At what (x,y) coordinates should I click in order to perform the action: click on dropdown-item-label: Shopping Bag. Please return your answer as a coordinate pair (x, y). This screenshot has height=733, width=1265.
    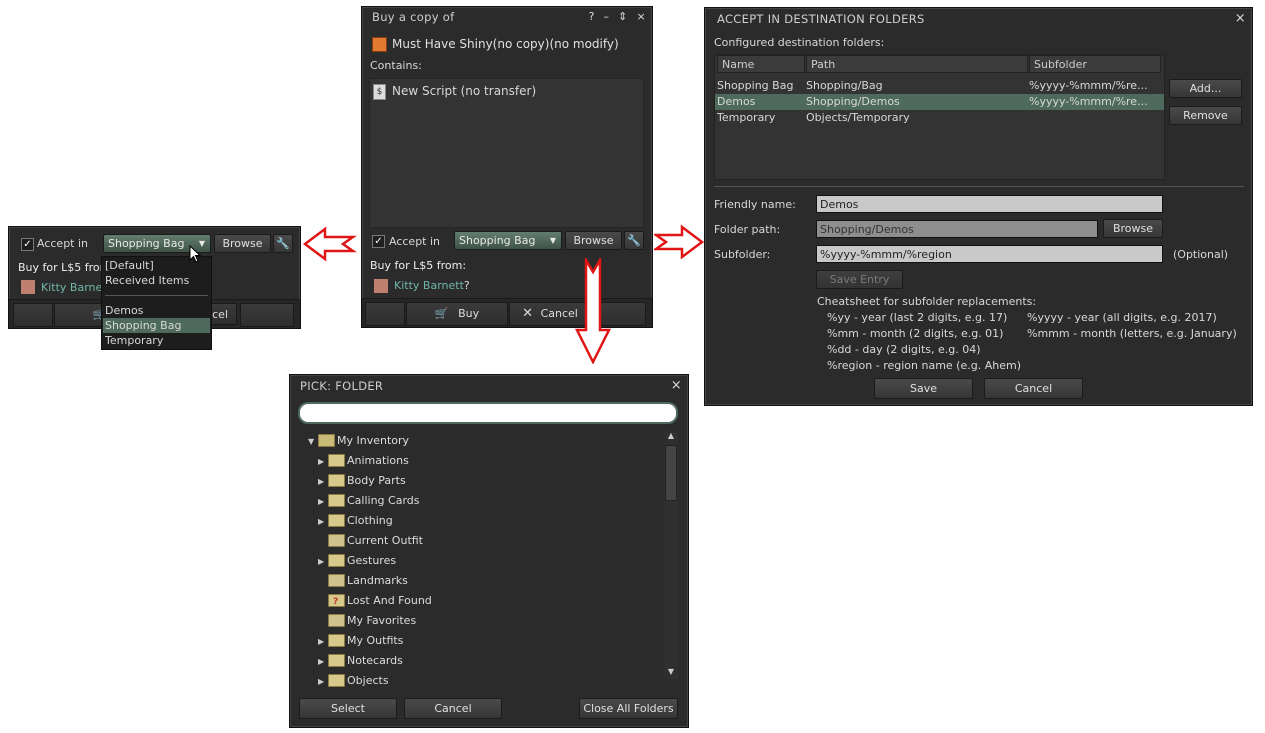
    Looking at the image, I should click on (143, 325).